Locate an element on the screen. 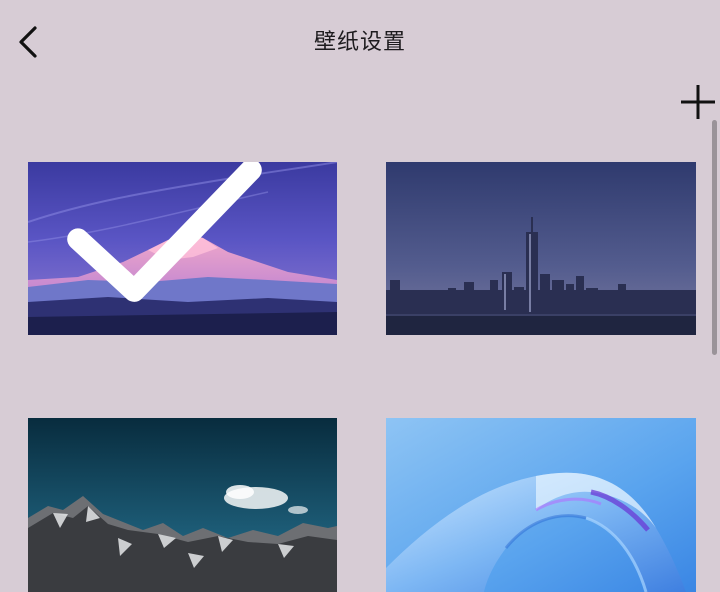  wallpaper-thumb-blue-glass-abstract is located at coordinates (541, 505).